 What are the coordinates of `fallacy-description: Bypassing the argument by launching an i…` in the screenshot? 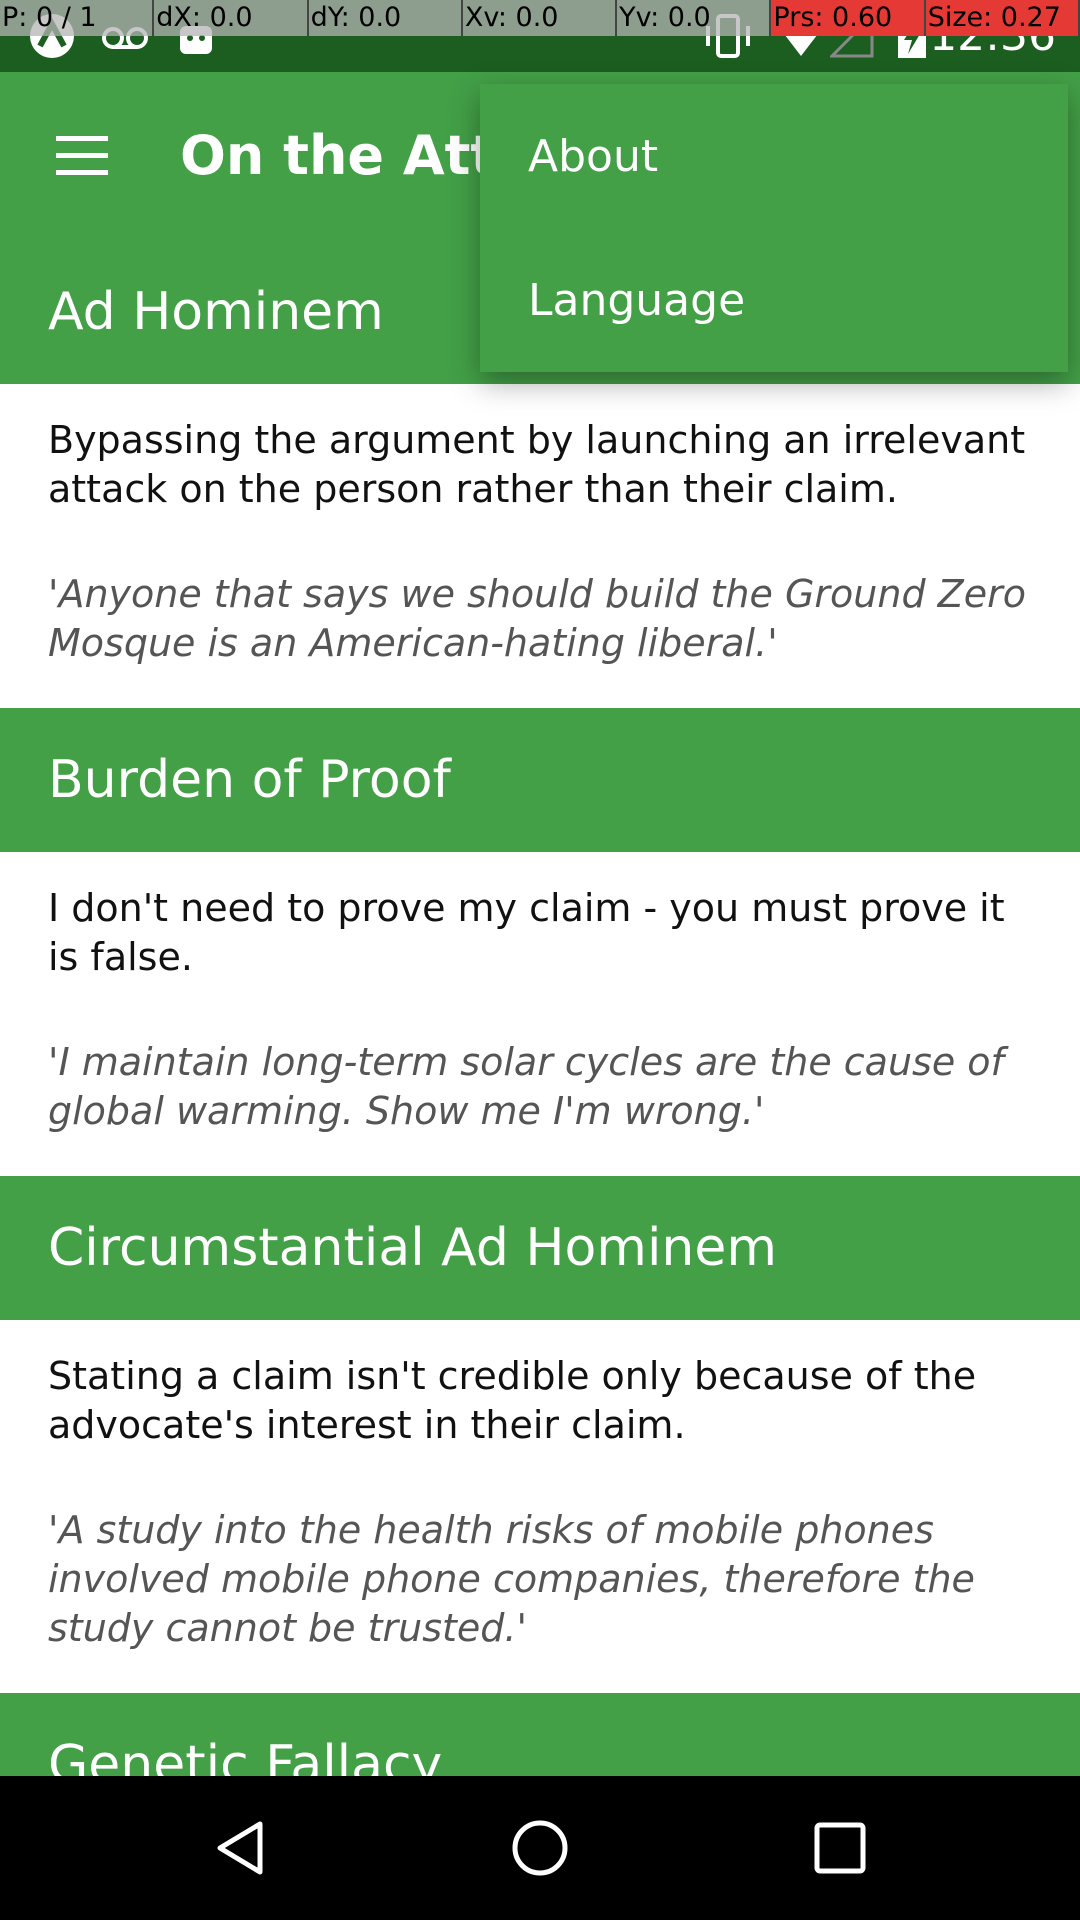 It's located at (537, 464).